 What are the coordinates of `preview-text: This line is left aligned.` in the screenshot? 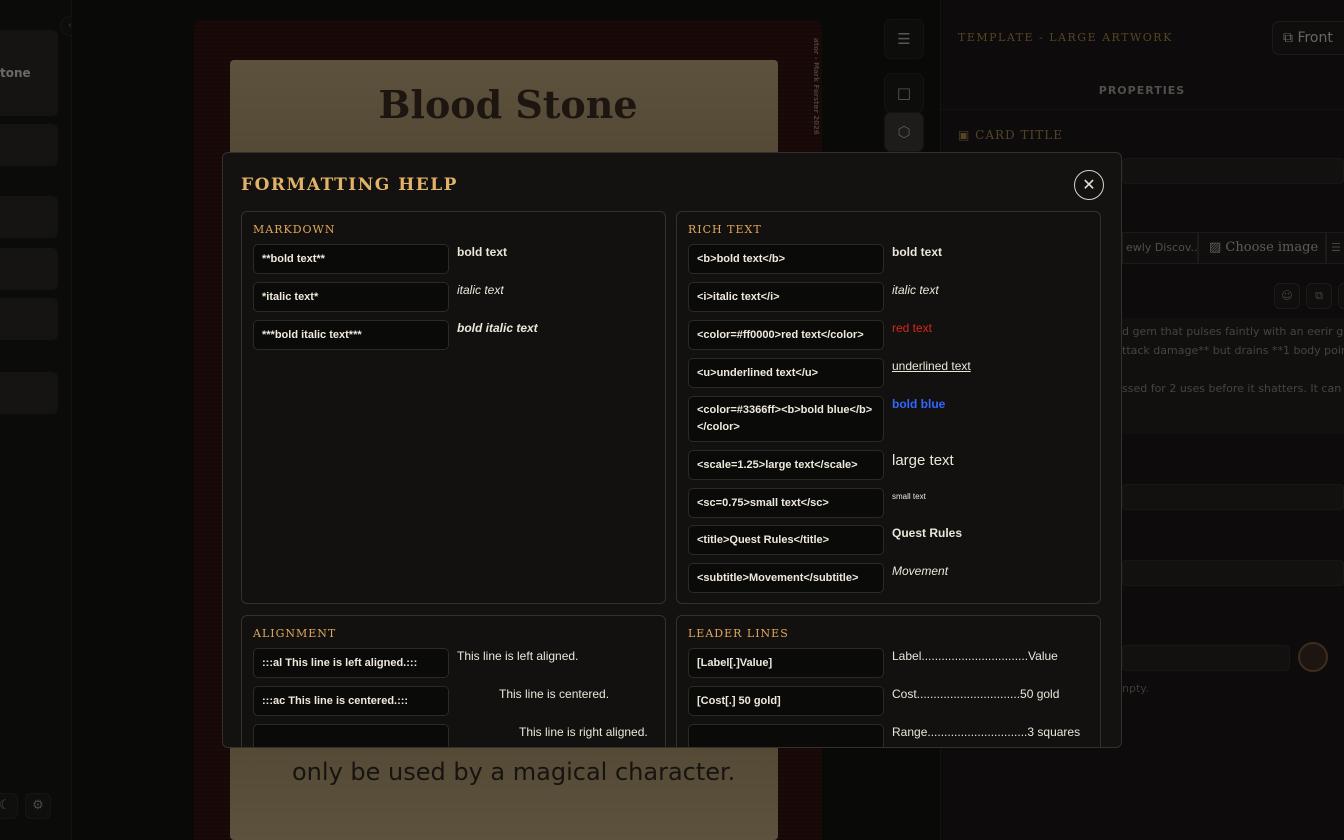 It's located at (518, 656).